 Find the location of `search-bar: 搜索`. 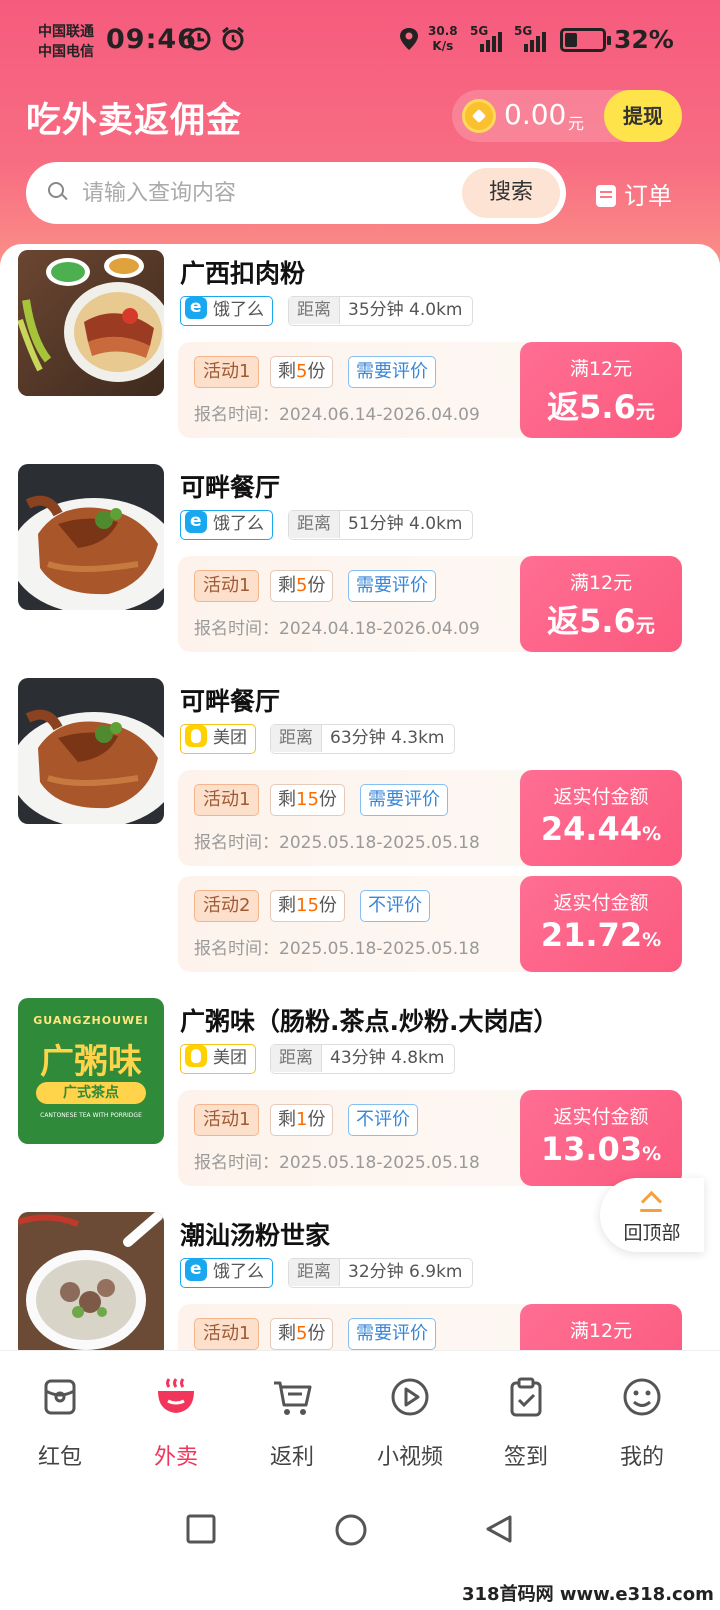

search-bar: 搜索 is located at coordinates (296, 193).